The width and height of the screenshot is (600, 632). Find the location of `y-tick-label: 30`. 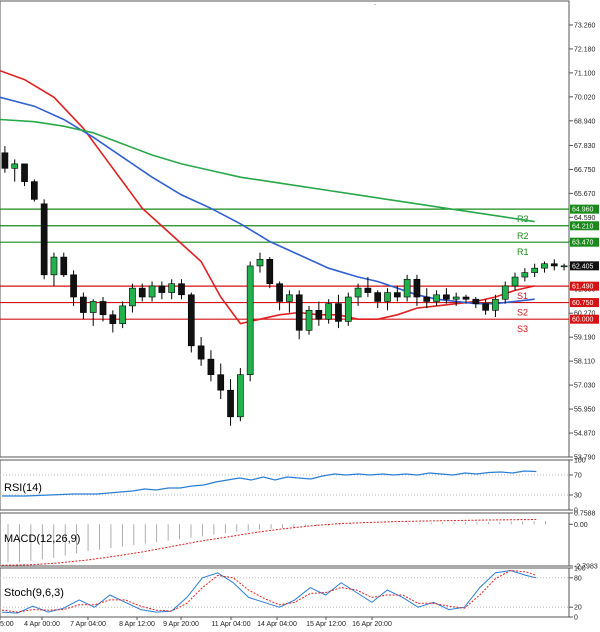

y-tick-label: 30 is located at coordinates (578, 496).